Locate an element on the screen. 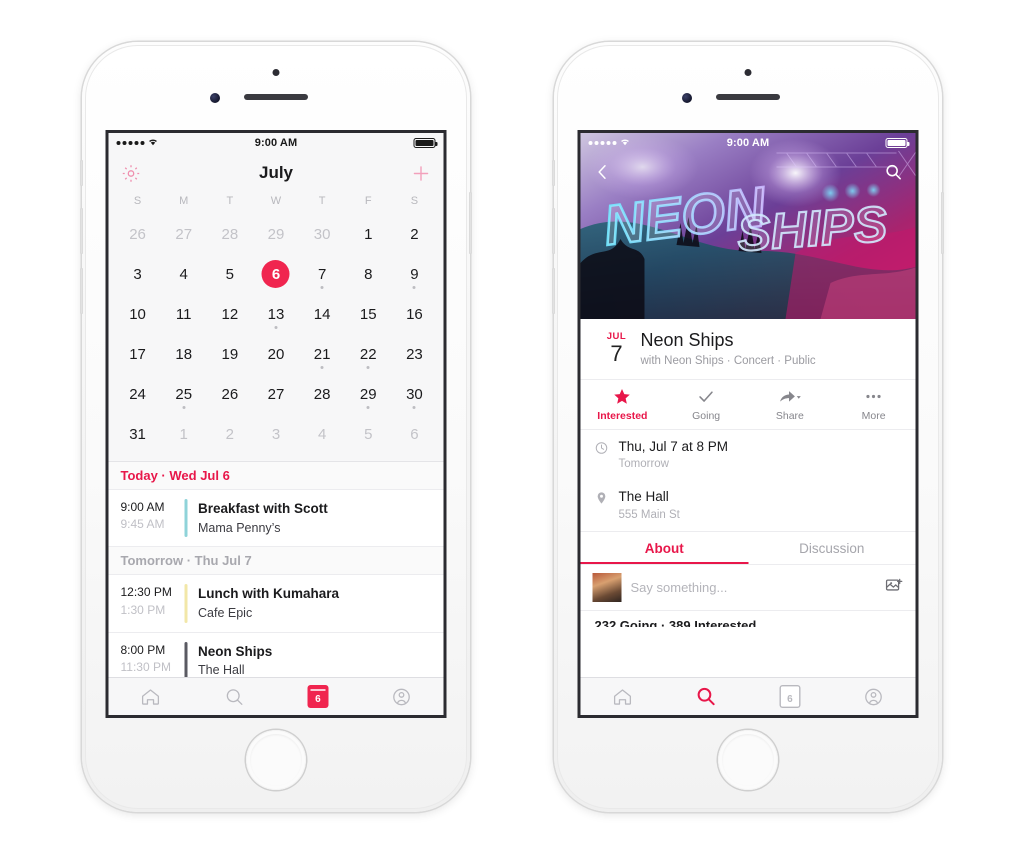  more-button: More is located at coordinates (874, 404).